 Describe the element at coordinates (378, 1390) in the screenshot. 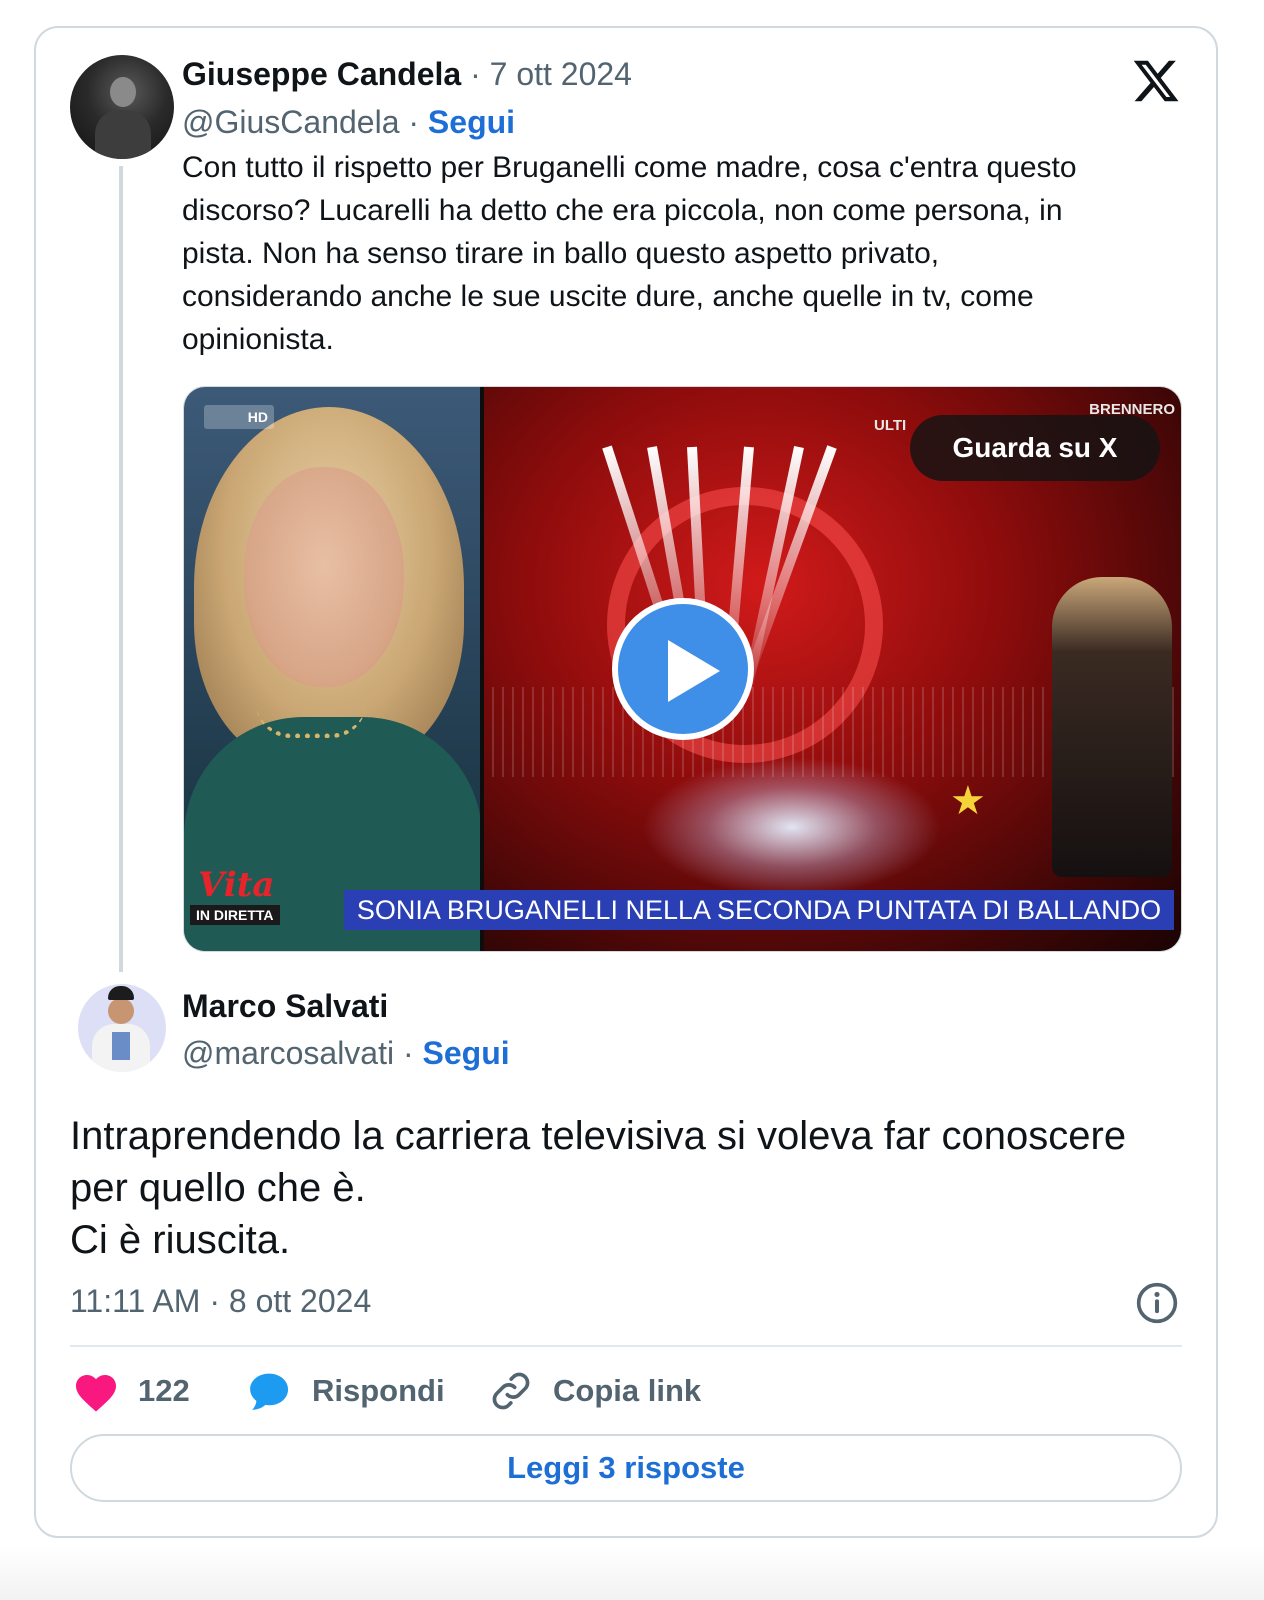

I see `reply-label: Rispondi` at that location.